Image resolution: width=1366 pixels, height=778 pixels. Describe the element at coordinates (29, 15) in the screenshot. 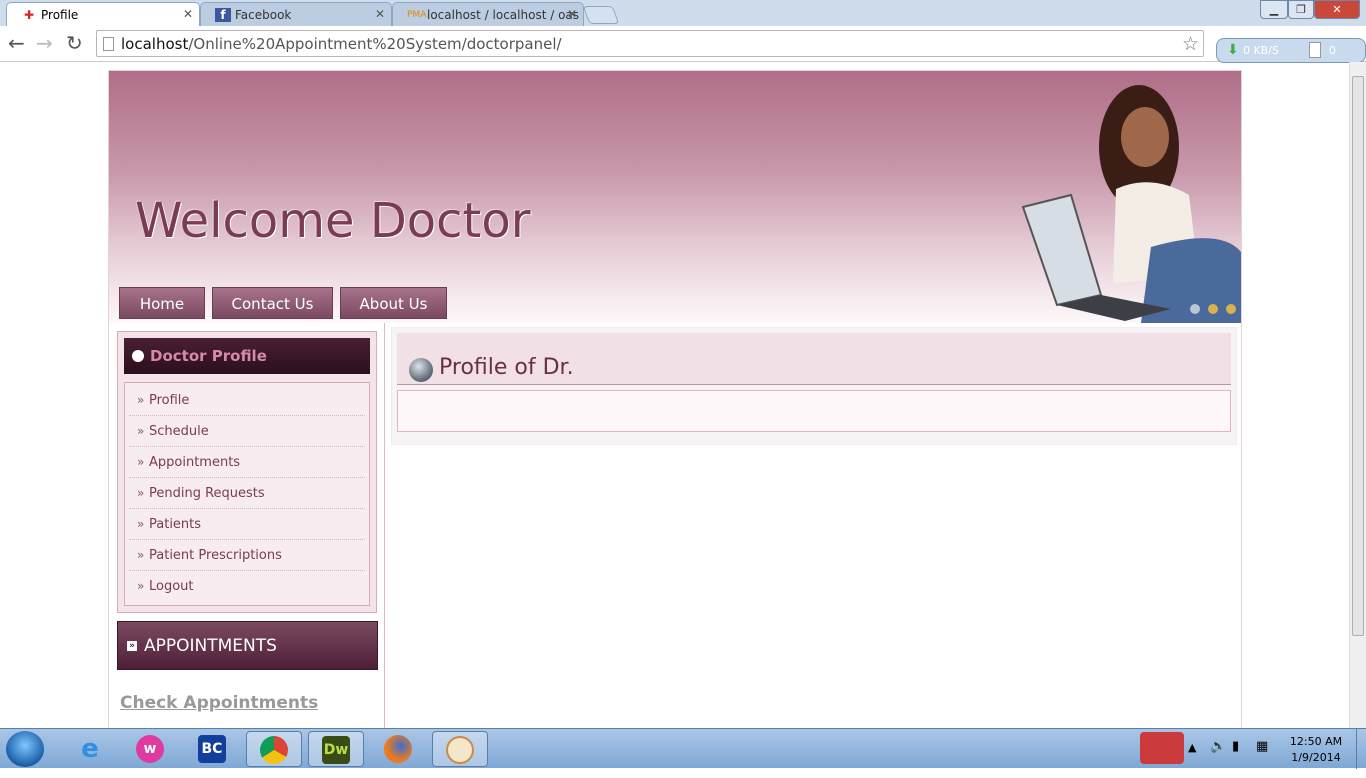

I see `red-cross-icon: ✚` at that location.